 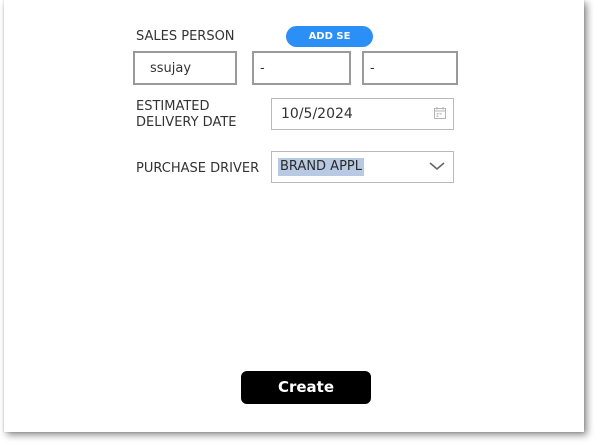 I want to click on sales-person-field-3: -, so click(x=410, y=68).